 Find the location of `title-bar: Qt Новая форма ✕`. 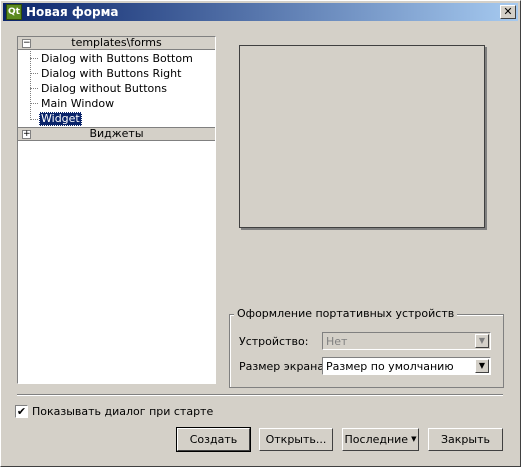

title-bar: Qt Новая форма ✕ is located at coordinates (260, 12).